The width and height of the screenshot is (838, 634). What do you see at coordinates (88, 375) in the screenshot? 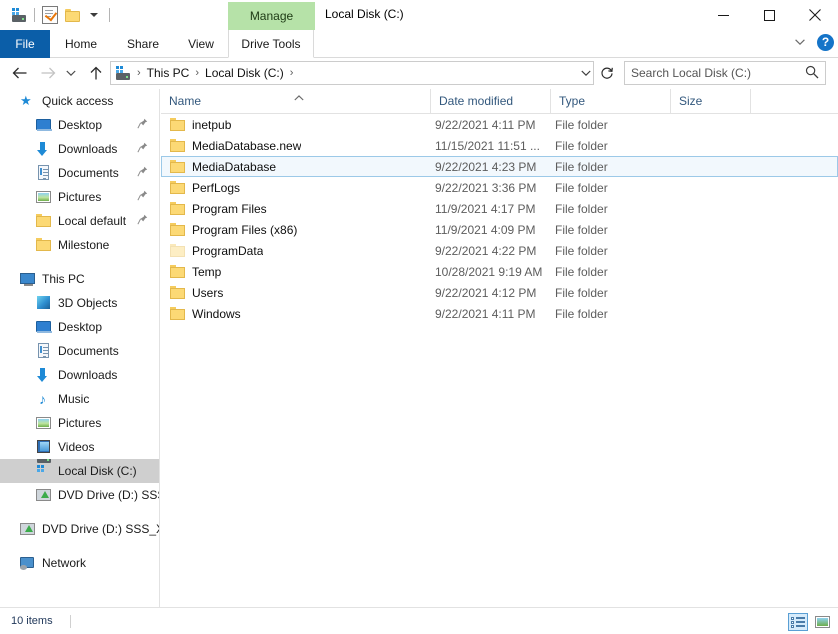
I see `sidebar-item-label: Downloads` at bounding box center [88, 375].